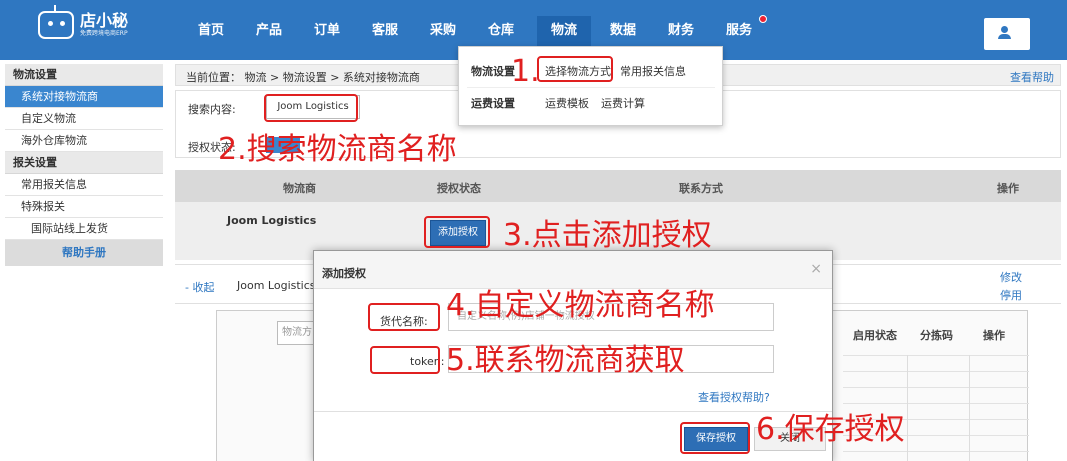 Image resolution: width=1067 pixels, height=461 pixels. I want to click on nav-item-service: 客服, so click(385, 31).